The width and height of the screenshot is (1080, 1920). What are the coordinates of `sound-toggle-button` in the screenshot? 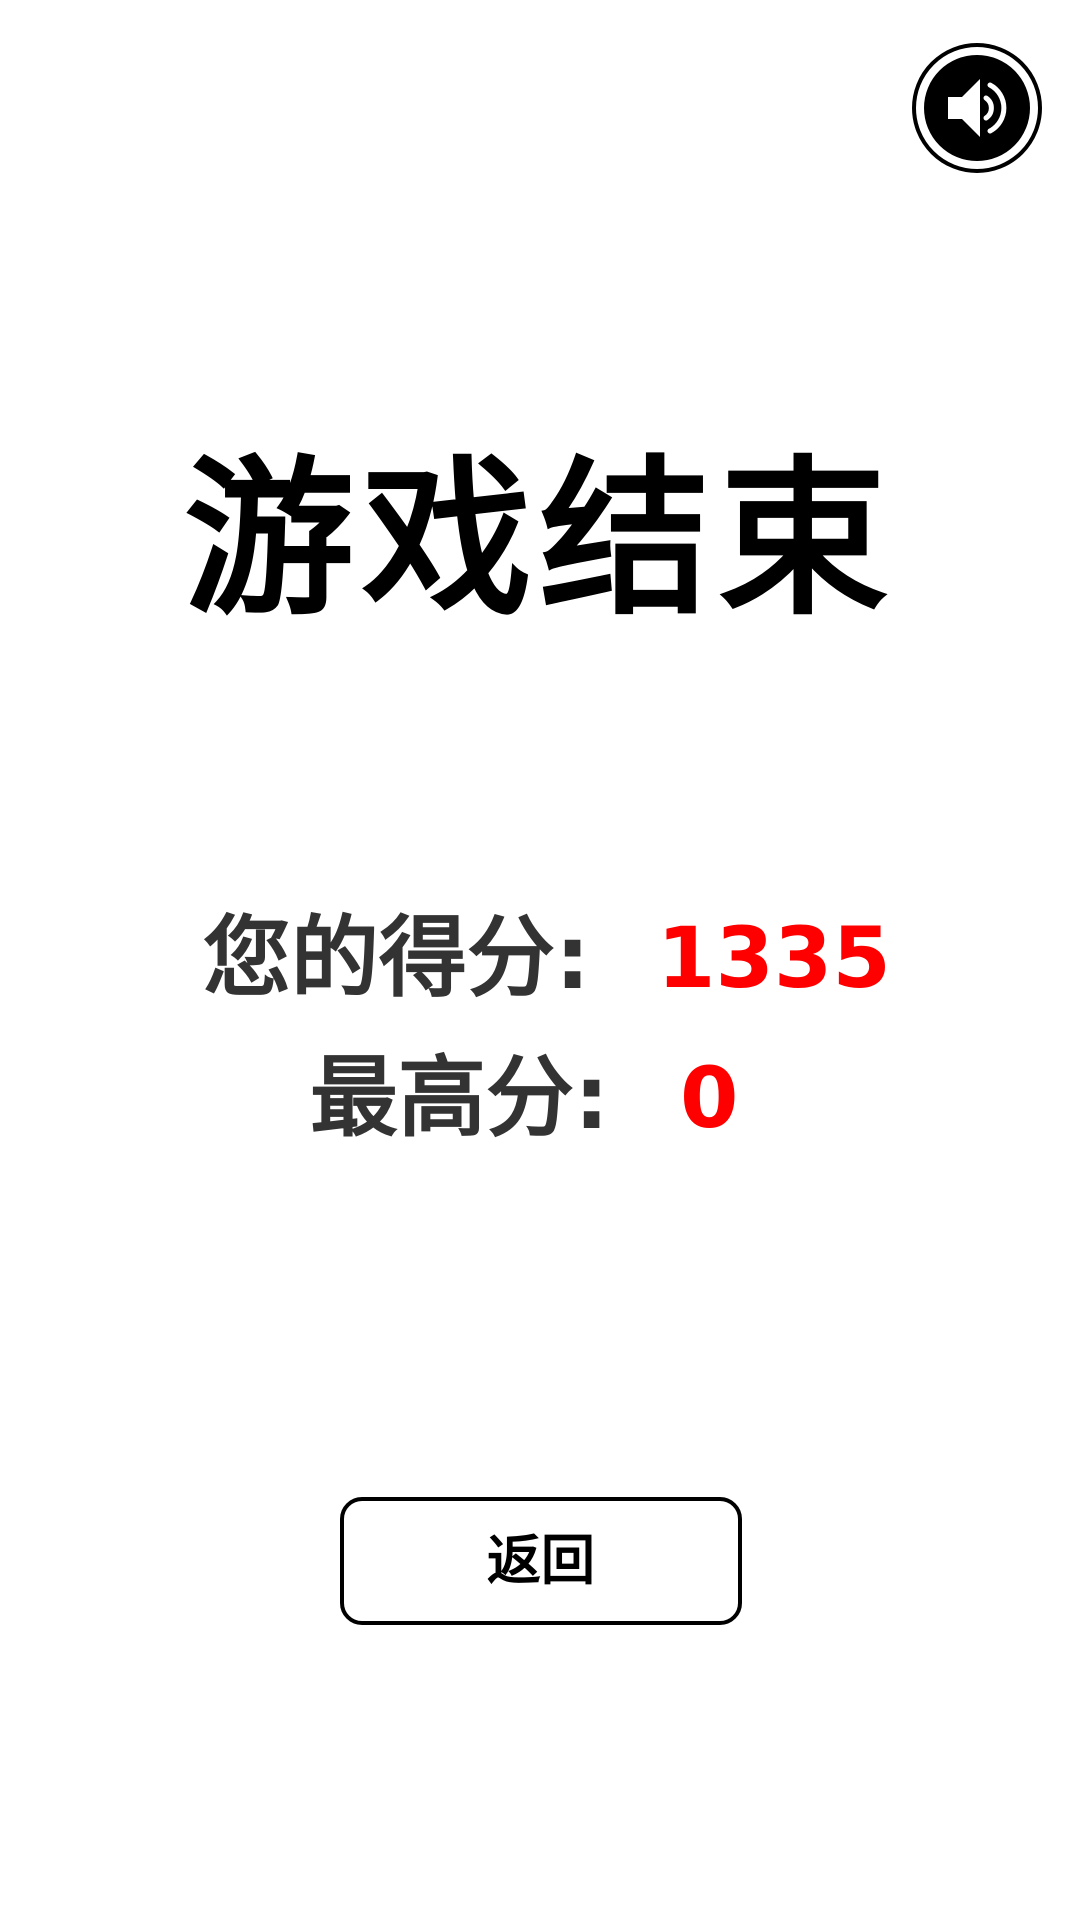 It's located at (977, 108).